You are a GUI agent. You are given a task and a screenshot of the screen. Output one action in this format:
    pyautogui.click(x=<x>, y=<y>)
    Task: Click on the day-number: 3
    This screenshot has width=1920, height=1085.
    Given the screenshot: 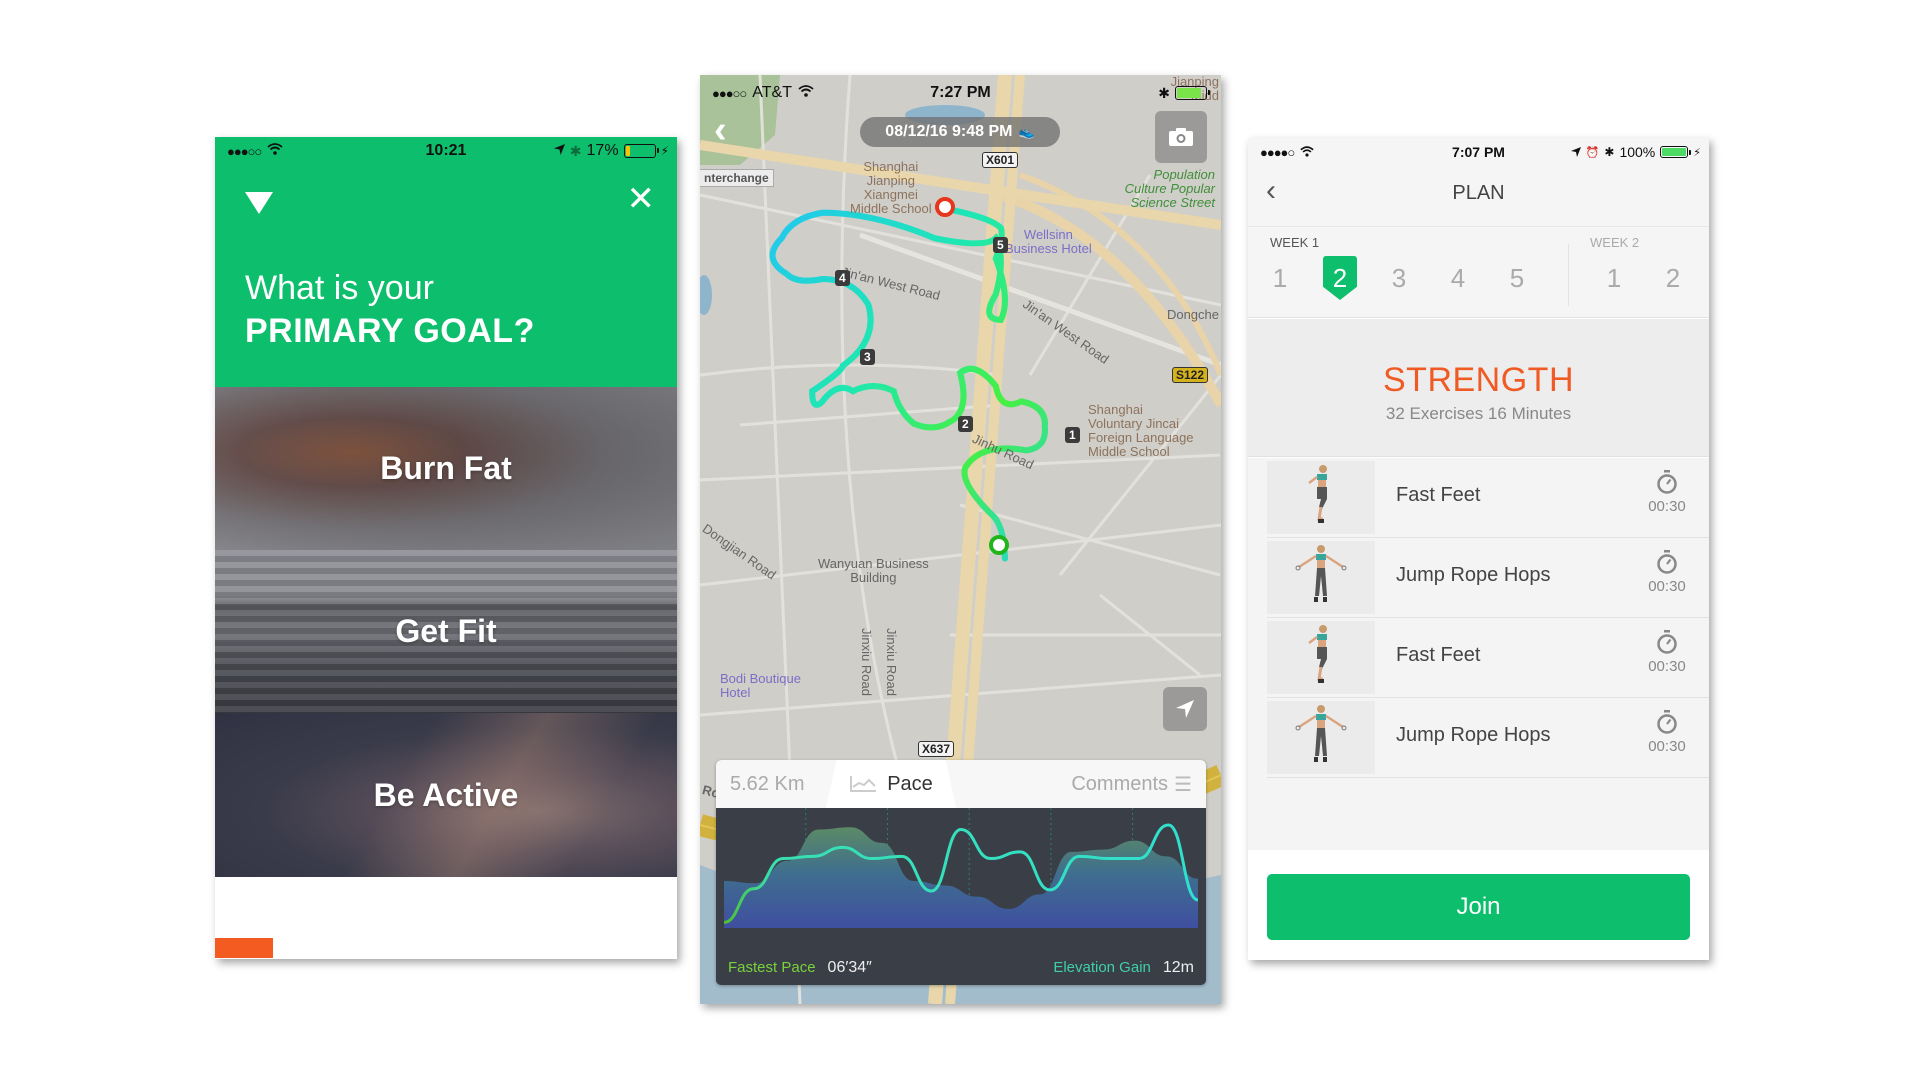 What is the action you would take?
    pyautogui.click(x=1399, y=277)
    